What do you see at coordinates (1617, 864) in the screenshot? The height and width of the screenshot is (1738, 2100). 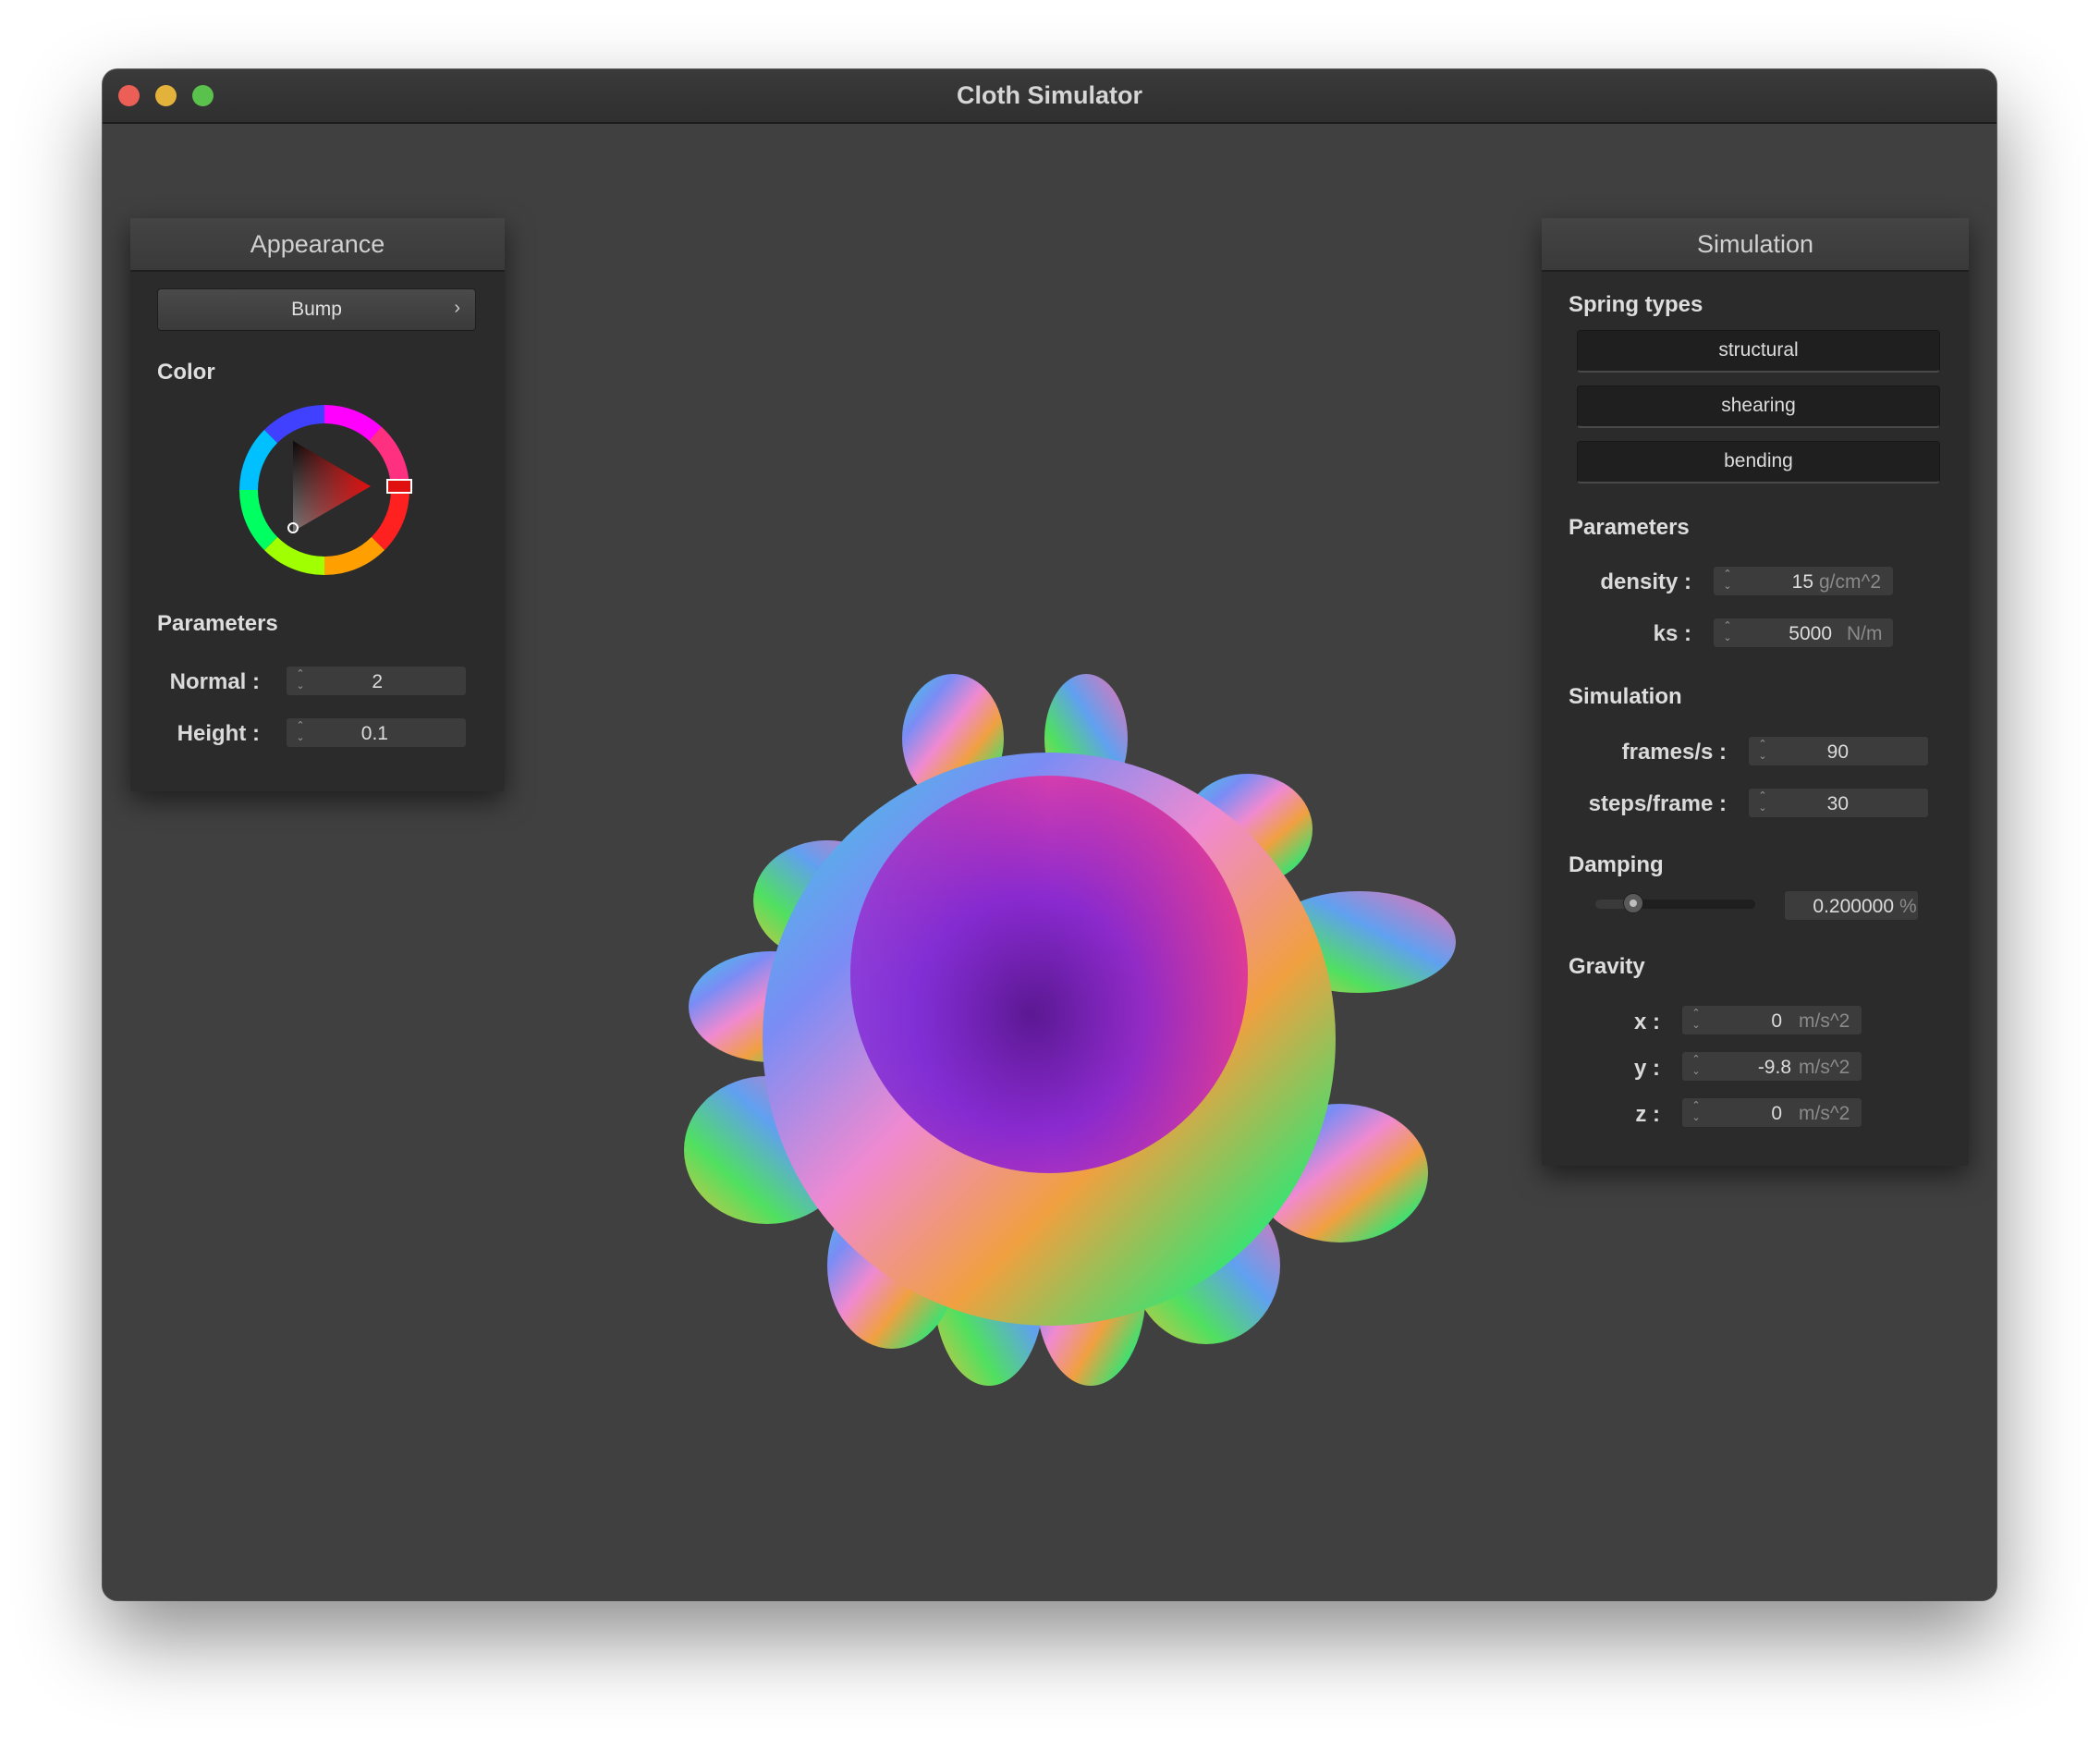 I see `damping-label: Damping` at bounding box center [1617, 864].